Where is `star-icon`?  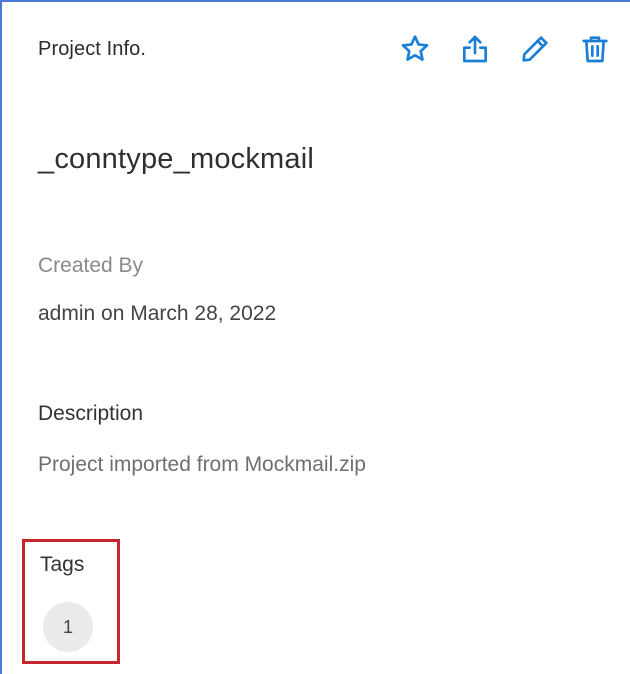
star-icon is located at coordinates (415, 48).